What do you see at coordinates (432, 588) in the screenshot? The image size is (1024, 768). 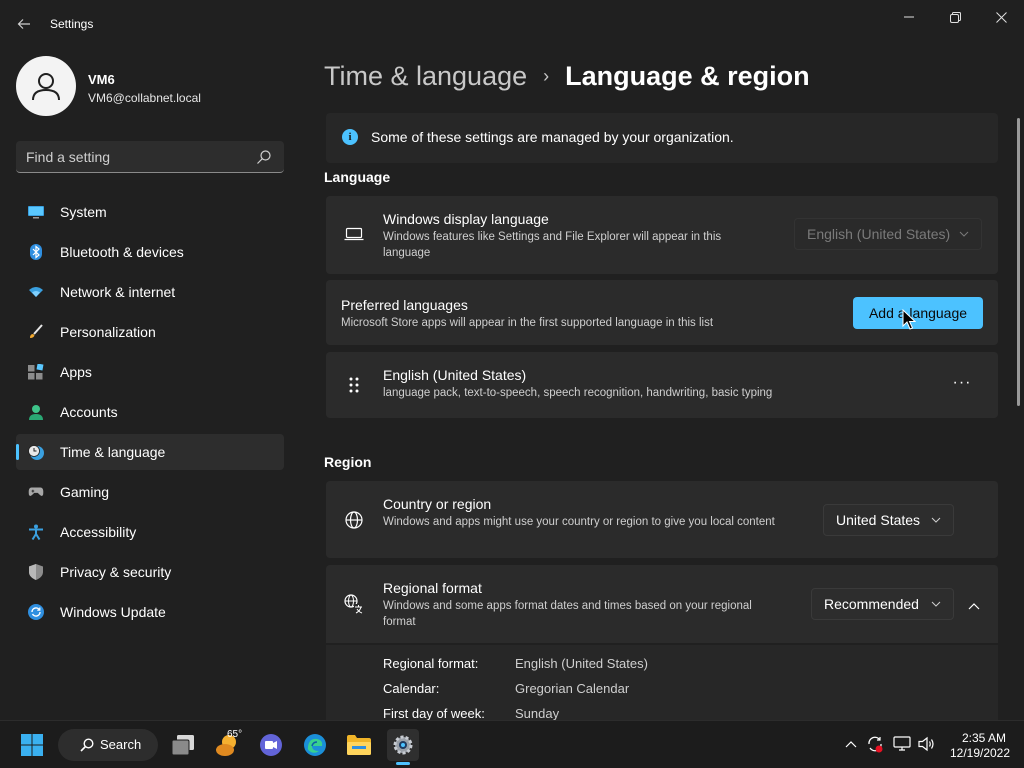 I see `regional-format-title: Regional format` at bounding box center [432, 588].